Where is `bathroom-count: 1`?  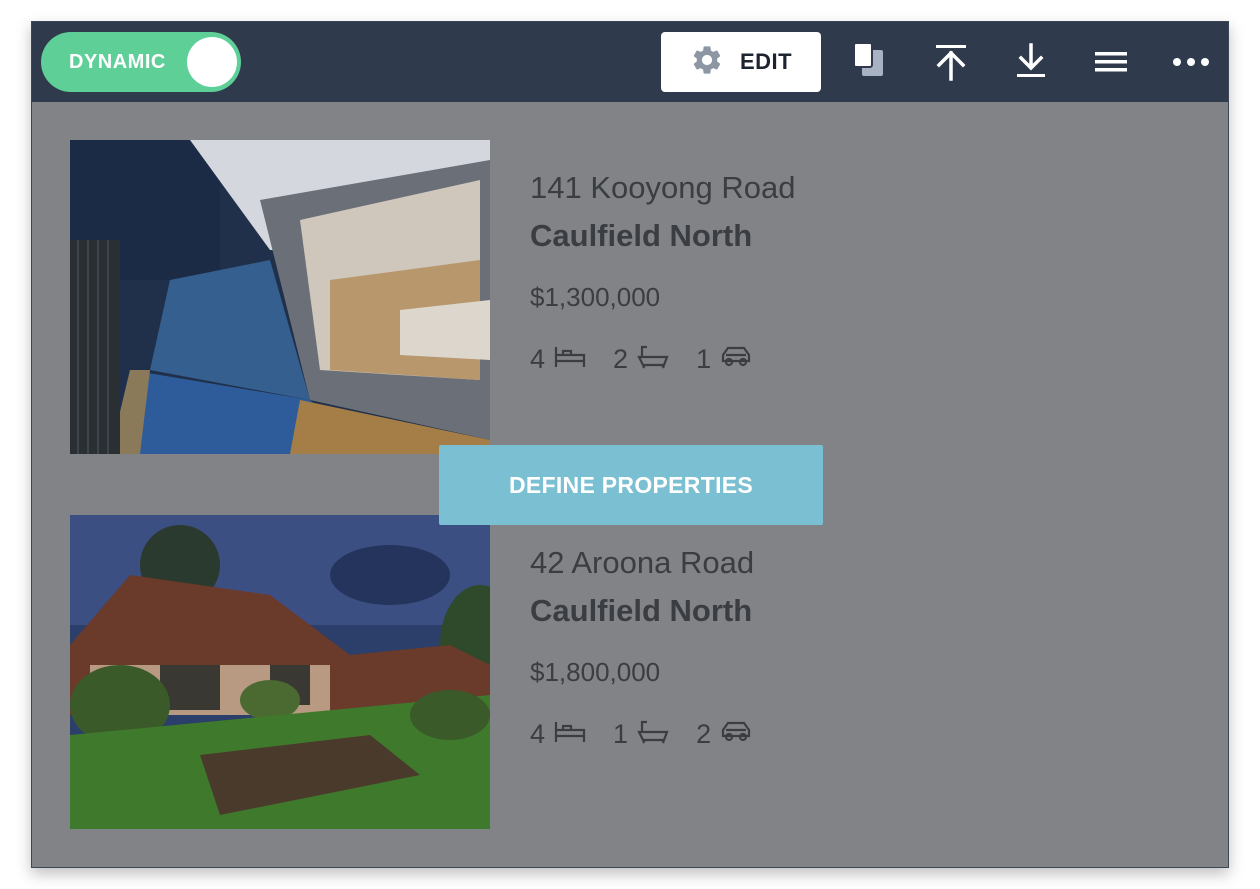 bathroom-count: 1 is located at coordinates (621, 734).